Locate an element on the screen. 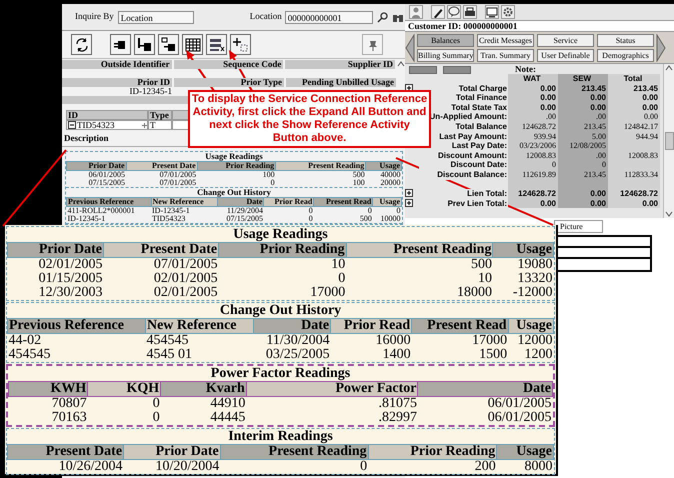 Image resolution: width=674 pixels, height=478 pixels. table-cell-text: 1200 is located at coordinates (539, 355).